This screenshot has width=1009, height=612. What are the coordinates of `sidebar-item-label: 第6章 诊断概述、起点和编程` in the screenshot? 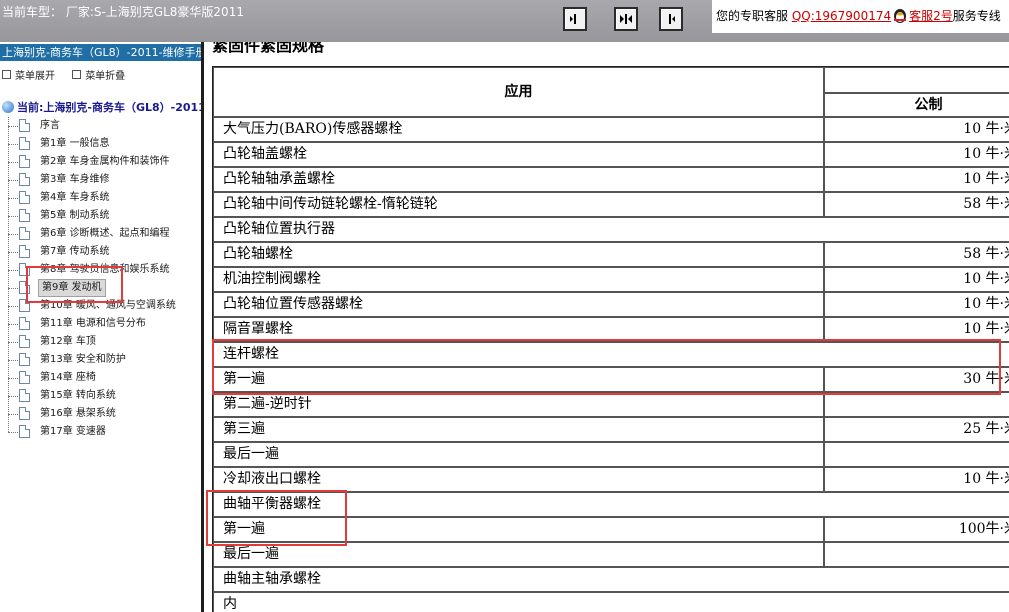 It's located at (105, 233).